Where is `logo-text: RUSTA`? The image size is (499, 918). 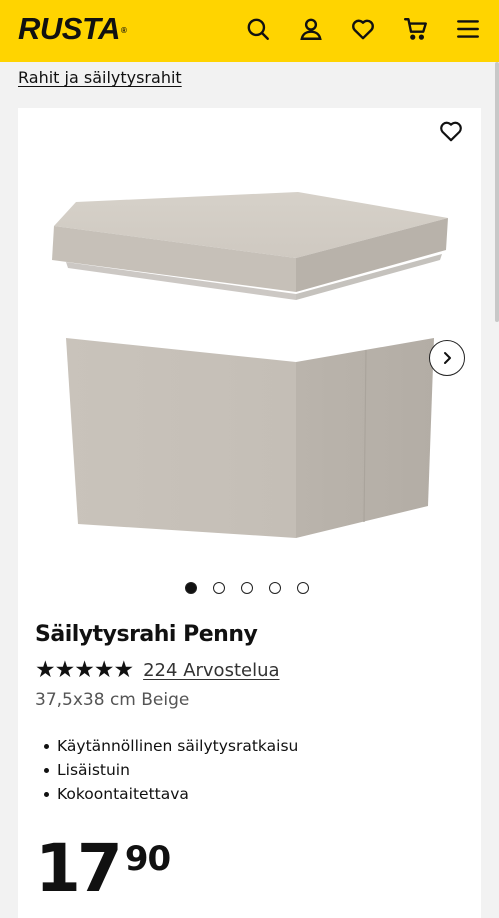 logo-text: RUSTA is located at coordinates (69, 28).